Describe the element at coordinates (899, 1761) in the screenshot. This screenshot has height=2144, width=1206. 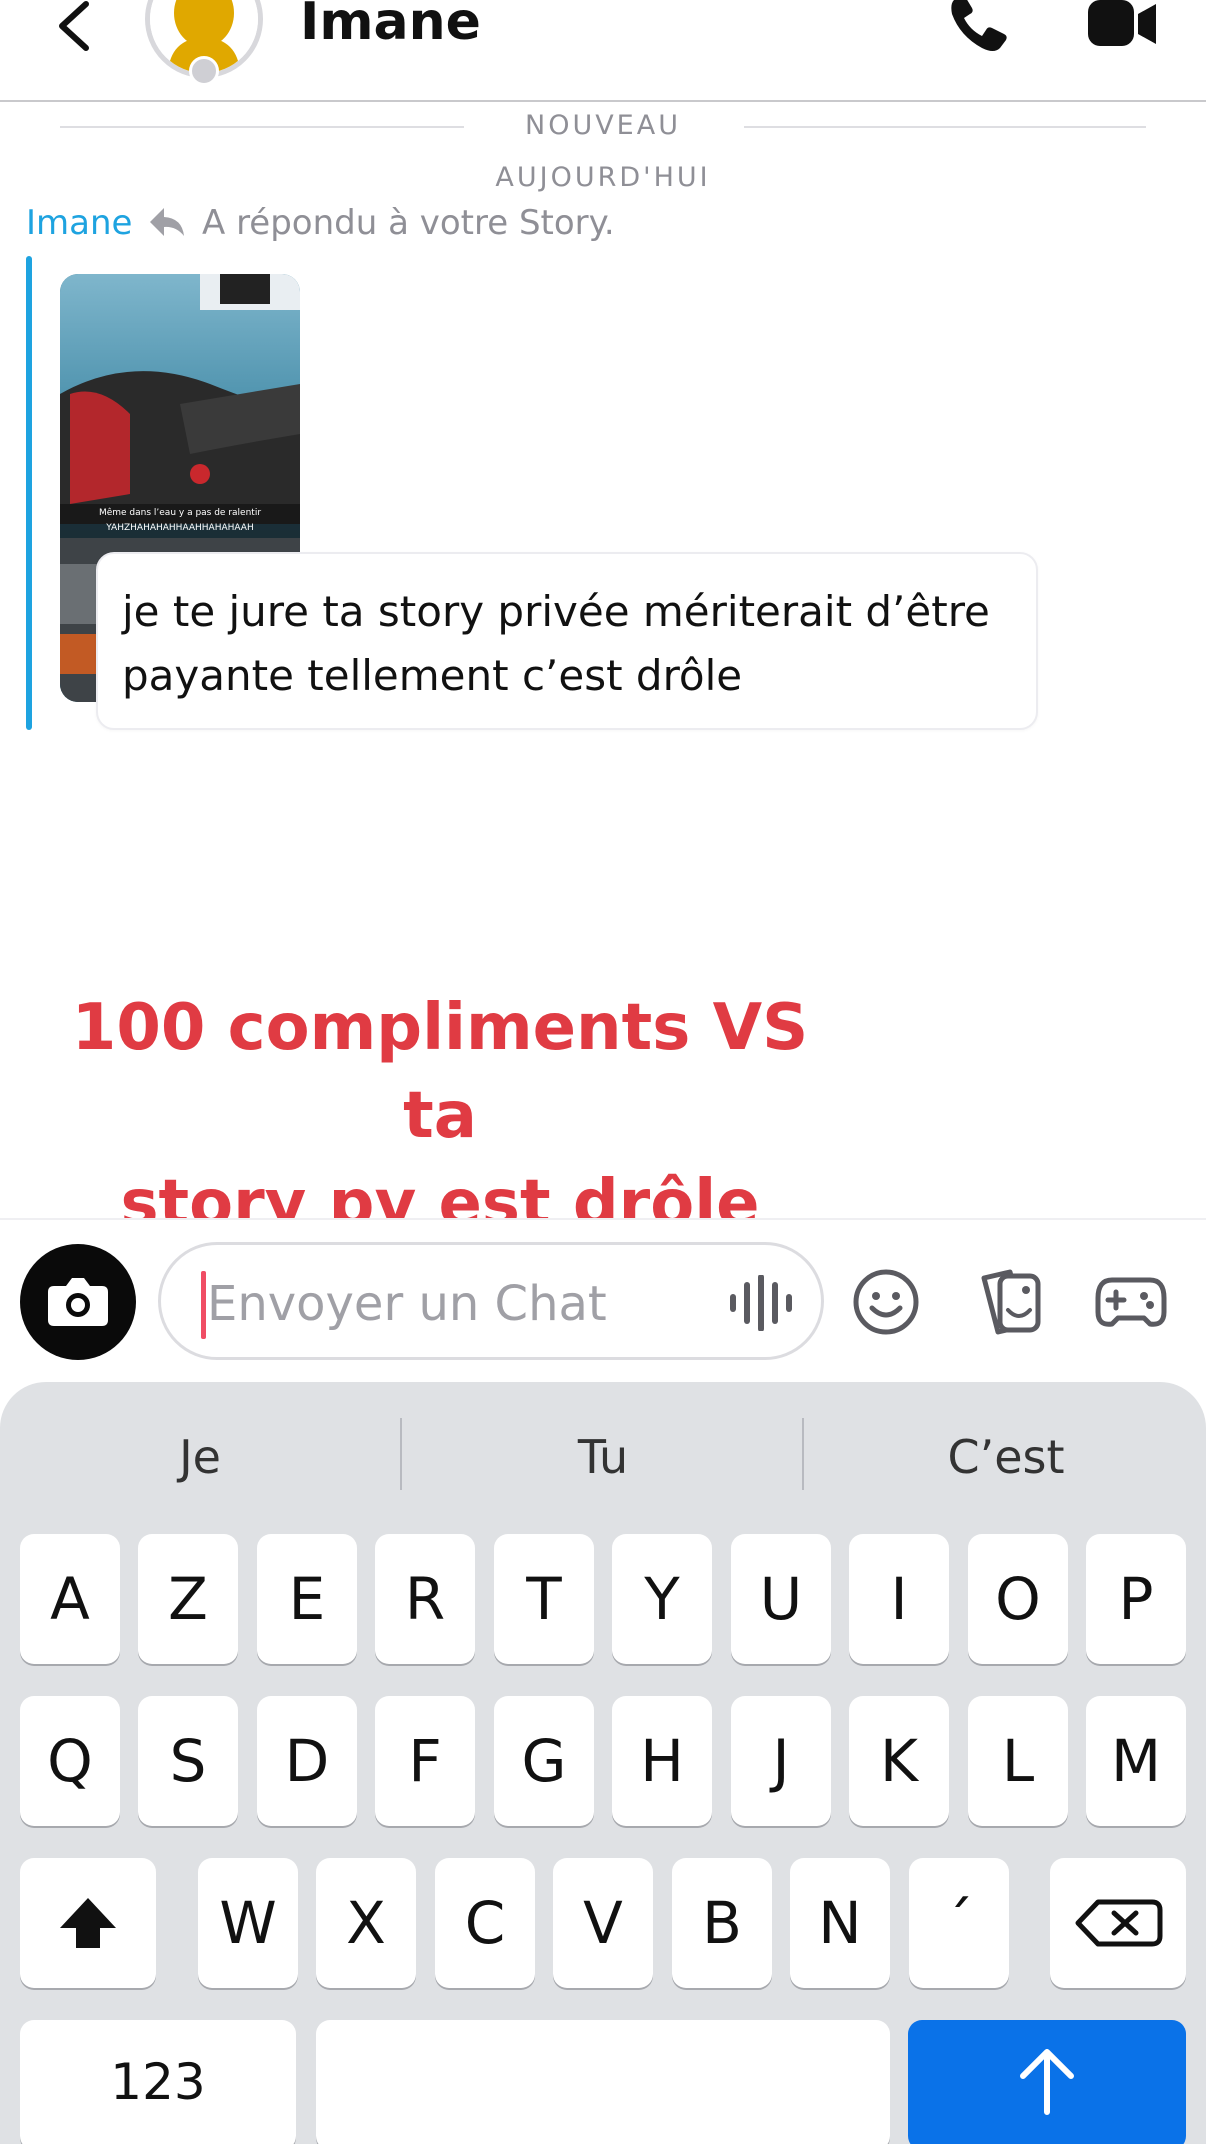
I see `key-k: K` at that location.